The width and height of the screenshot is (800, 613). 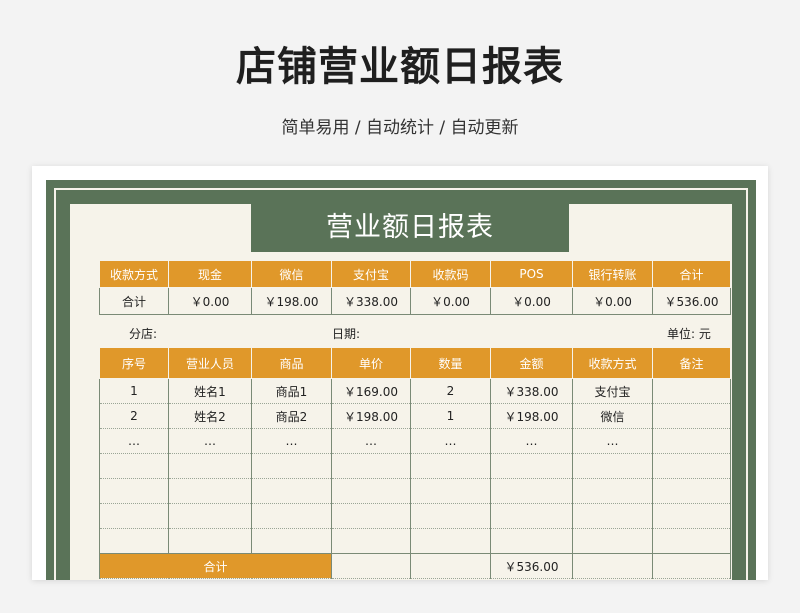 What do you see at coordinates (612, 416) in the screenshot?
I see `table-cell: 微信` at bounding box center [612, 416].